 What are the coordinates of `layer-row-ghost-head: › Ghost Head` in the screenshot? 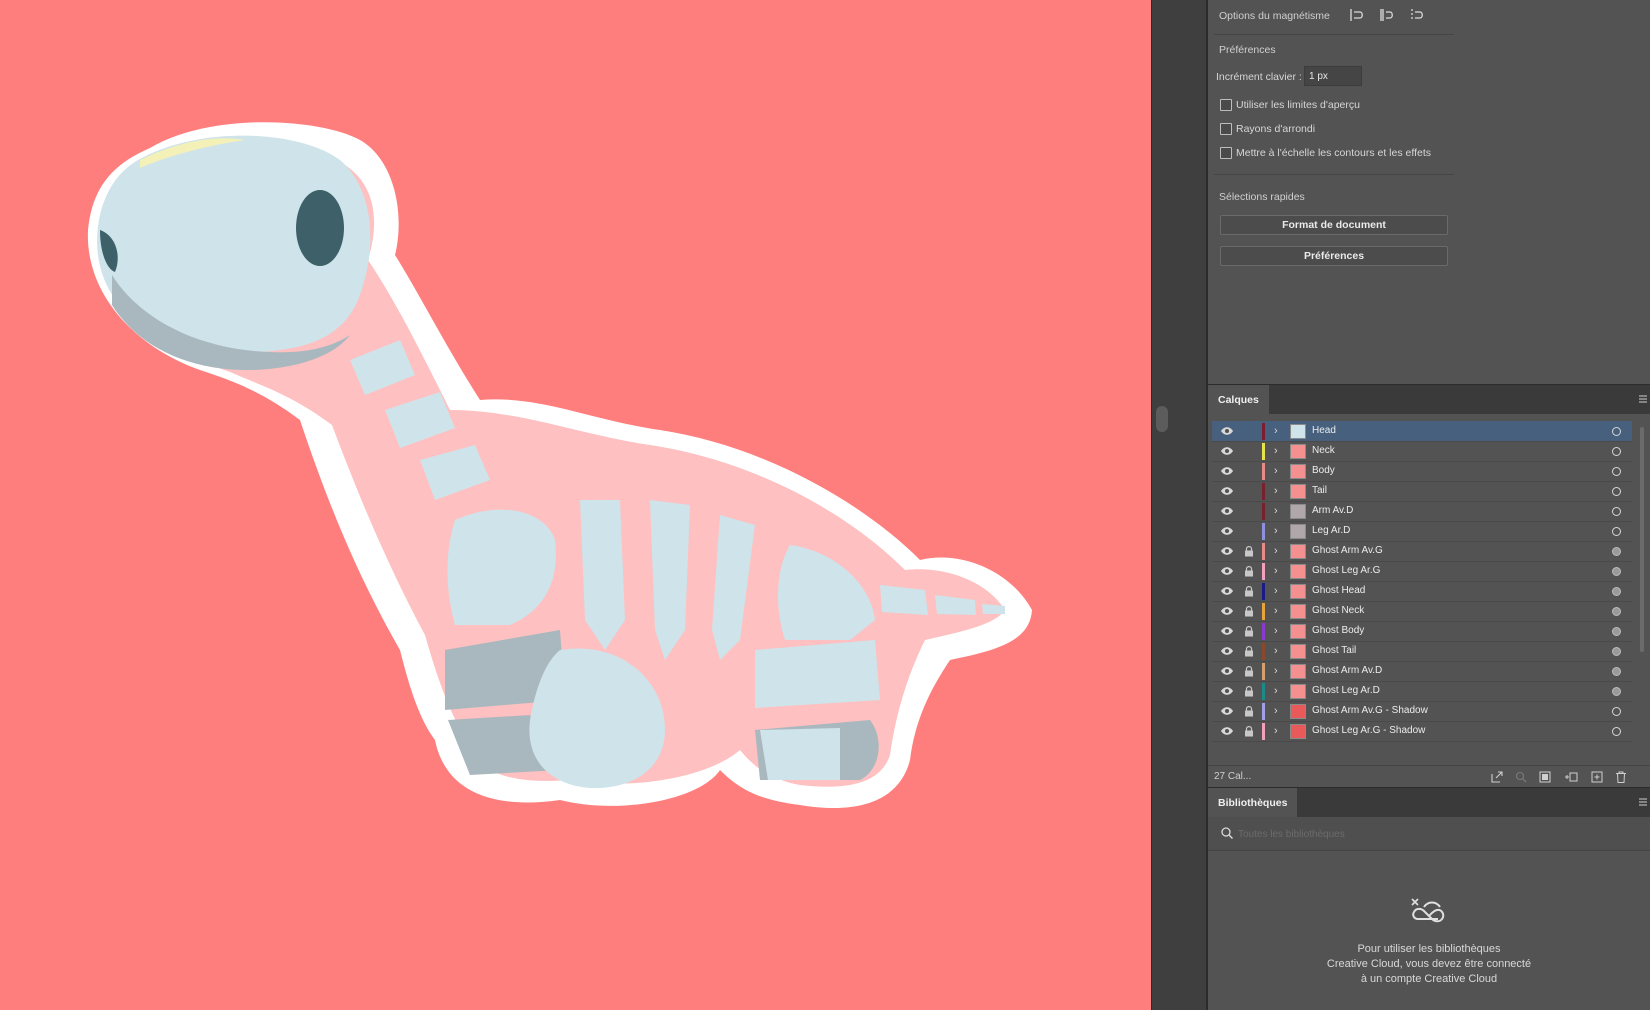 It's located at (1422, 591).